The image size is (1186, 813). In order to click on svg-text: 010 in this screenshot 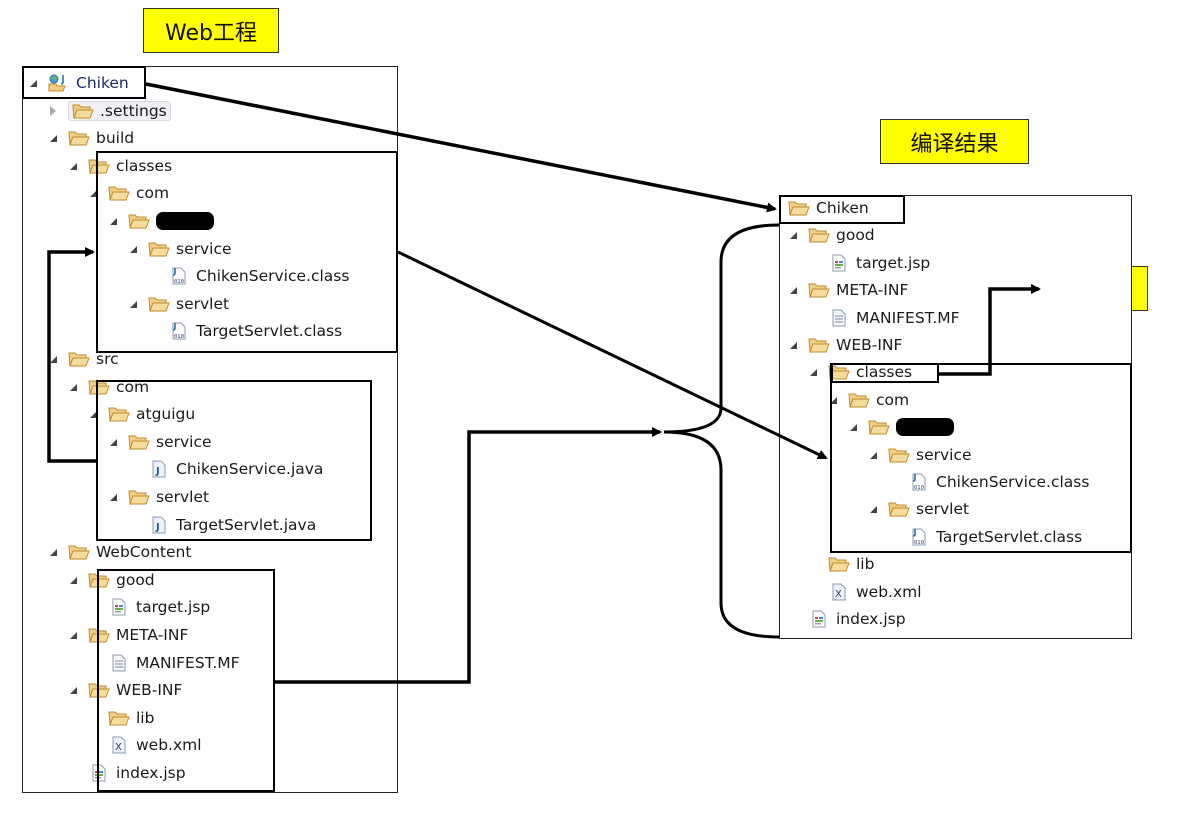, I will do `click(179, 337)`.